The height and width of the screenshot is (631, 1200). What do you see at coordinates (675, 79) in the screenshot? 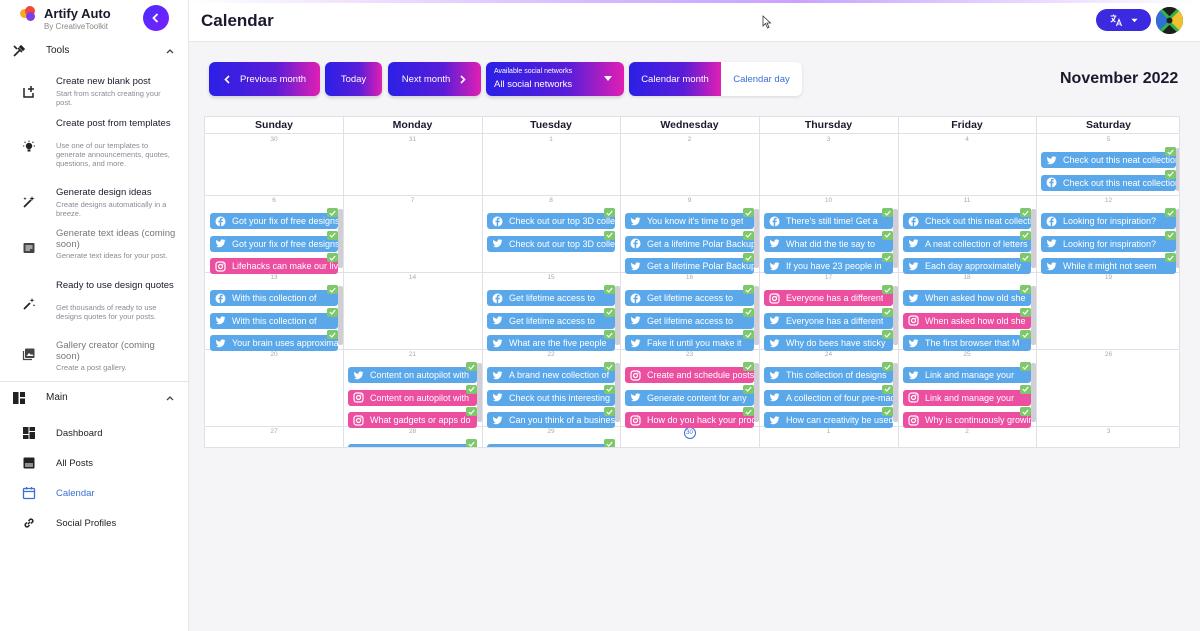
I see `calendar-month-view-button: Calendar month` at bounding box center [675, 79].